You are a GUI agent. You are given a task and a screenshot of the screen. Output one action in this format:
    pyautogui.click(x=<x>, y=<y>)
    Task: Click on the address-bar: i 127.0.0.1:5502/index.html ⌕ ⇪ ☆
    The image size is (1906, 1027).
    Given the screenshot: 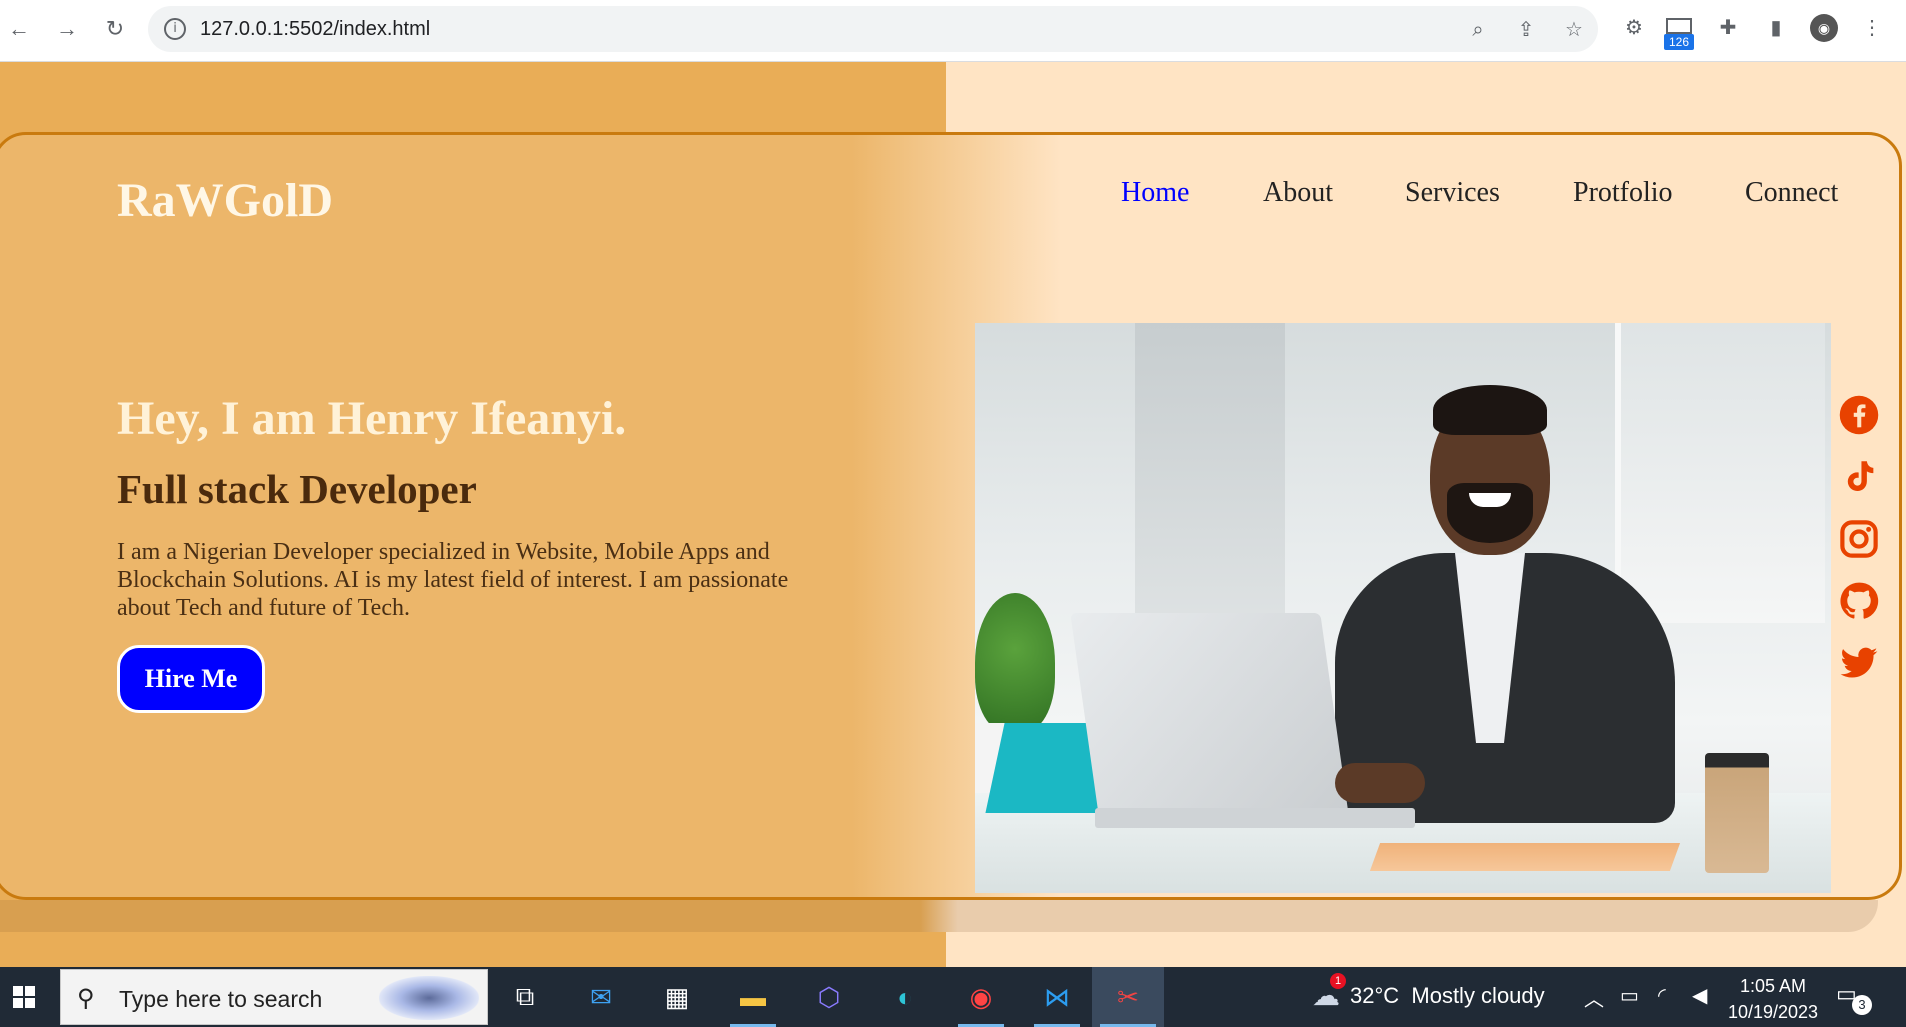 What is the action you would take?
    pyautogui.click(x=873, y=29)
    